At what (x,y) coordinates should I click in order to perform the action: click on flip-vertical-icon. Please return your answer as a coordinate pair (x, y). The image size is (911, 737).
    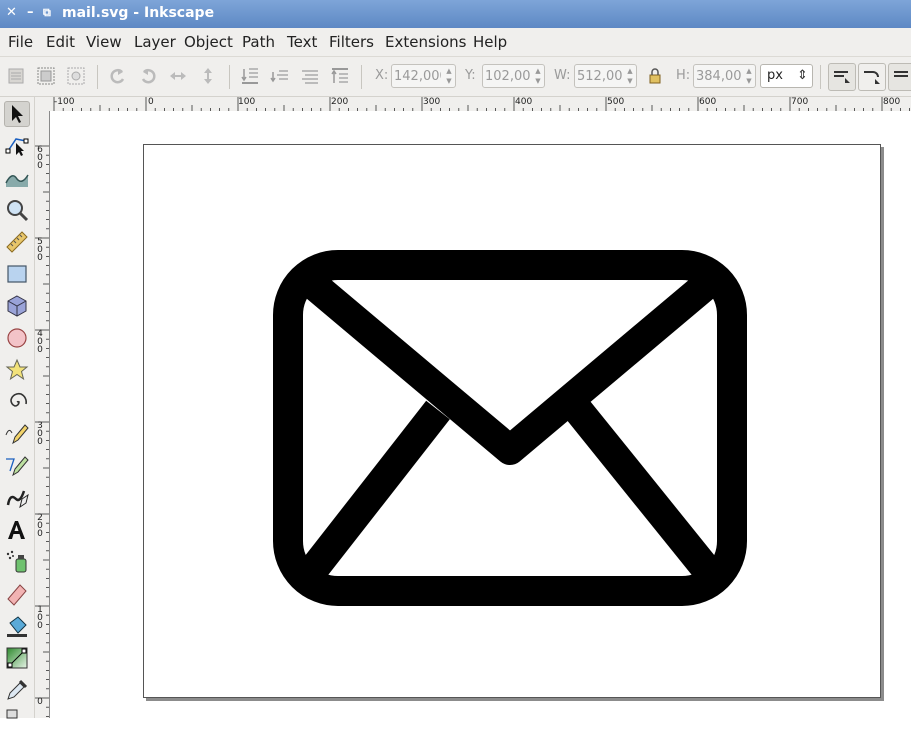
    Looking at the image, I should click on (208, 76).